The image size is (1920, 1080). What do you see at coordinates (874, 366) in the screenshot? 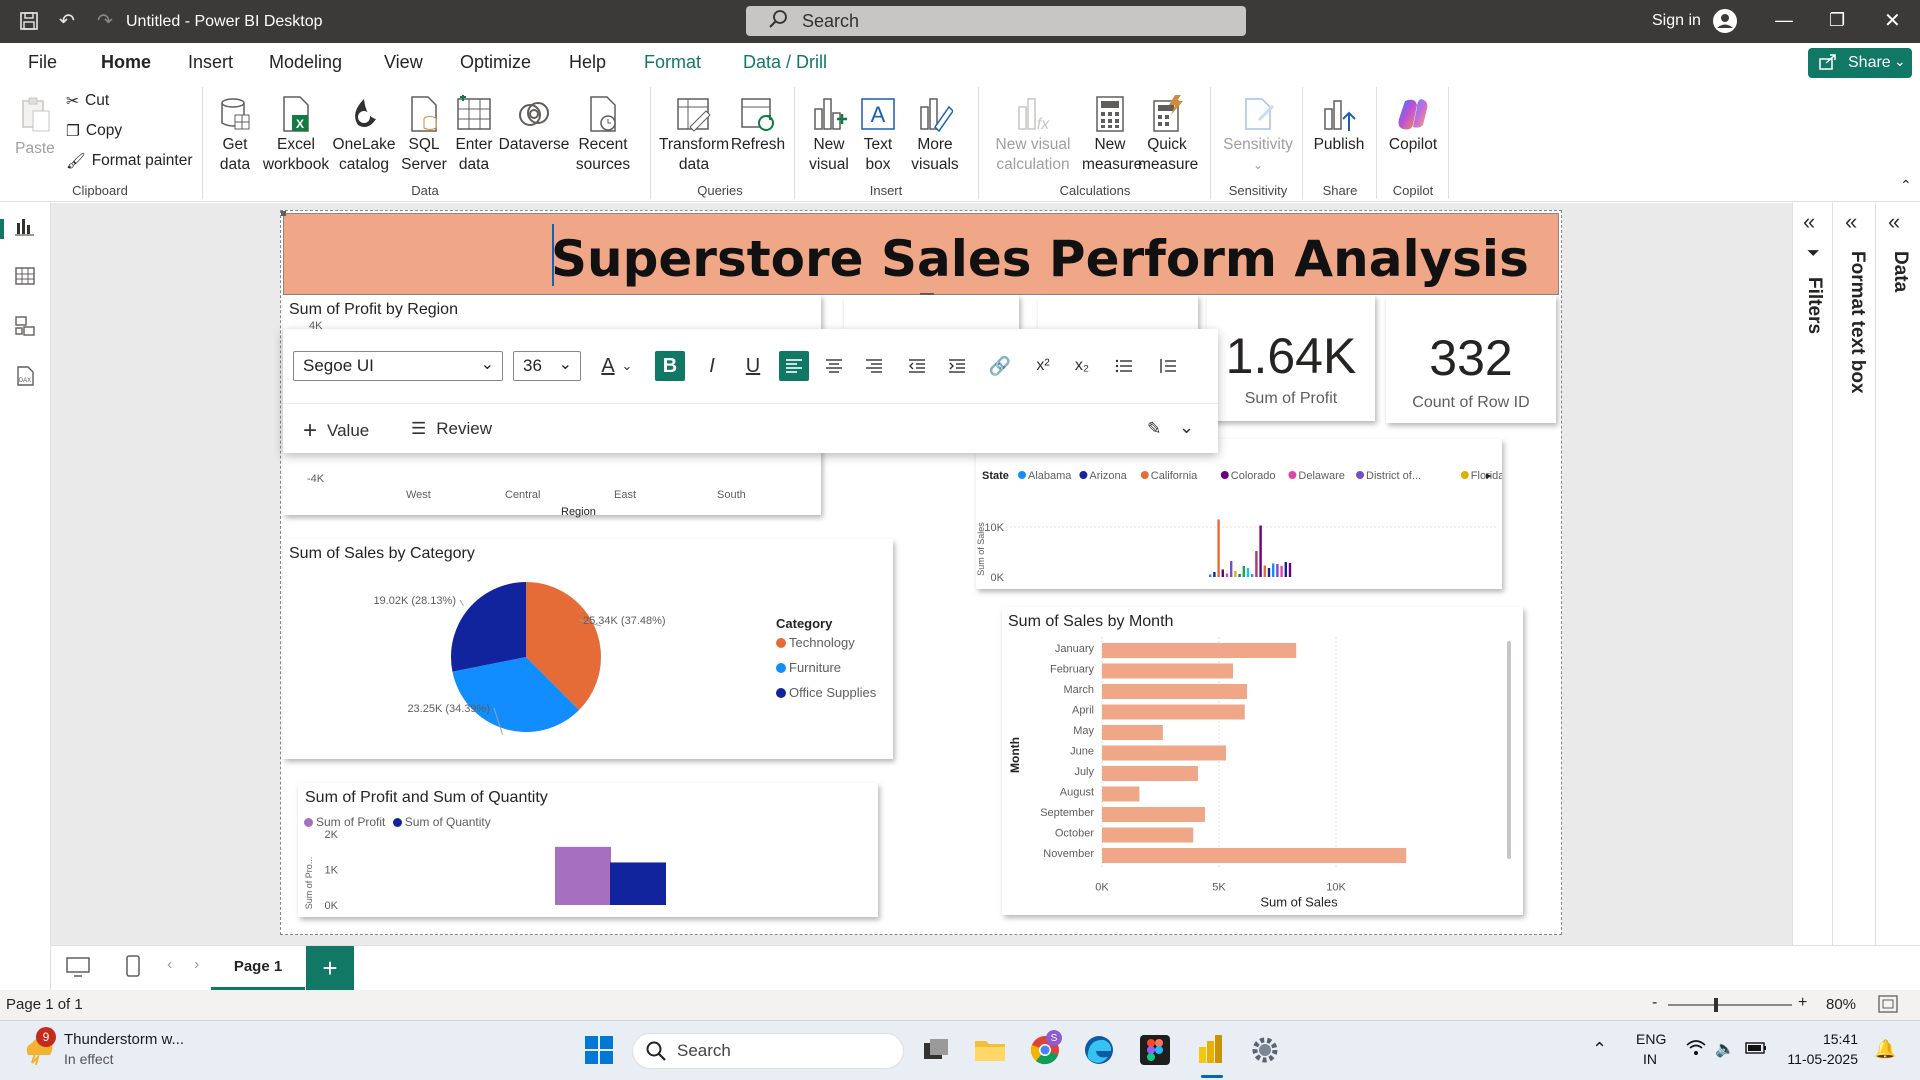
I see `align-right-button` at bounding box center [874, 366].